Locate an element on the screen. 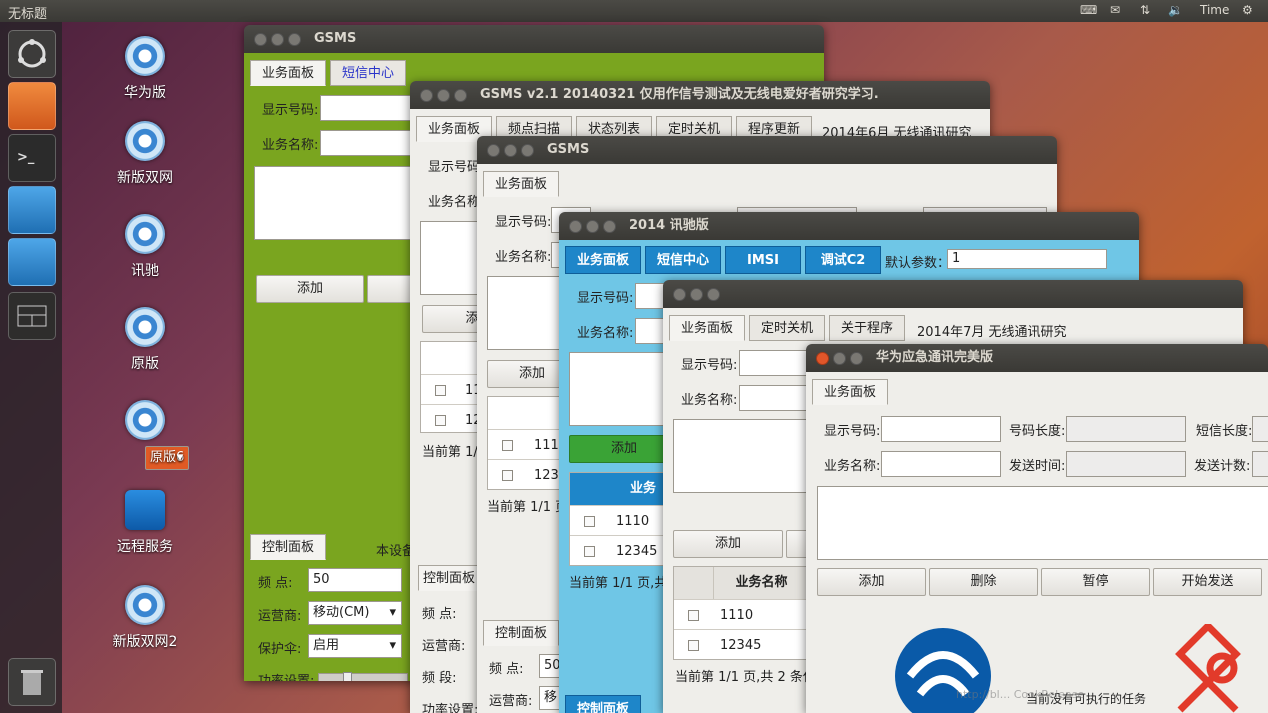 The width and height of the screenshot is (1268, 713). tab-about: 关于程序 is located at coordinates (867, 328).